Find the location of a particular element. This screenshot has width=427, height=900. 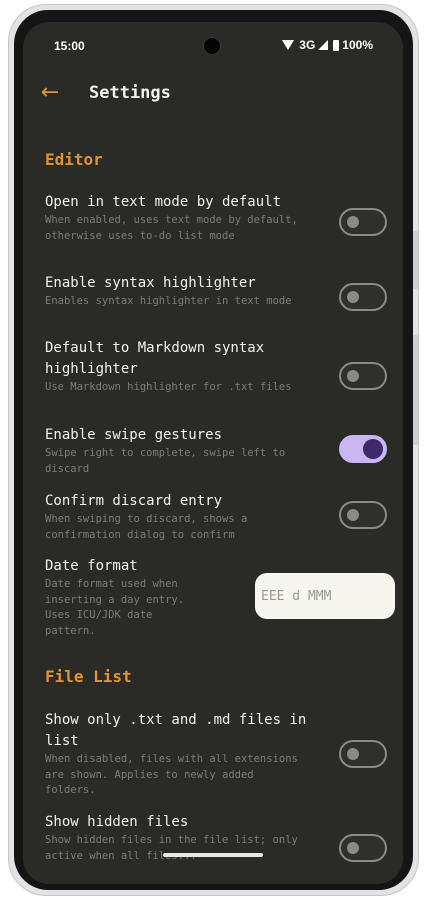

setting-title: Default to Markdown syntax highlighter is located at coordinates (155, 358).